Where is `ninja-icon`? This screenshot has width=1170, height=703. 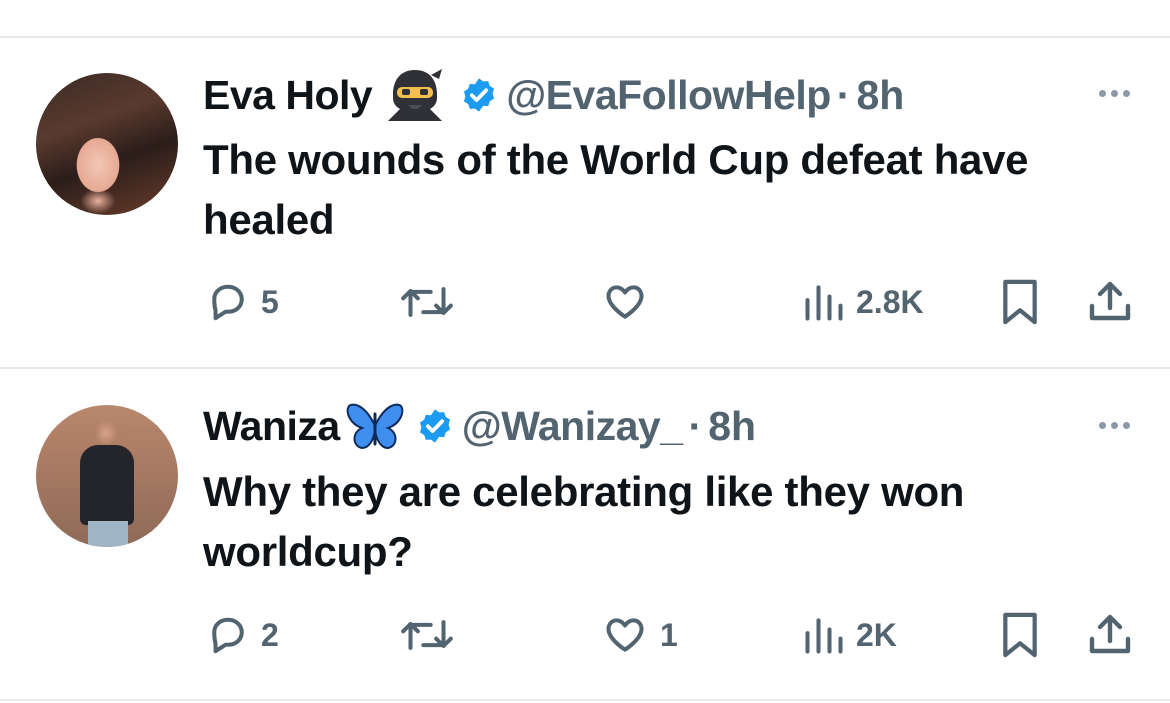
ninja-icon is located at coordinates (415, 95).